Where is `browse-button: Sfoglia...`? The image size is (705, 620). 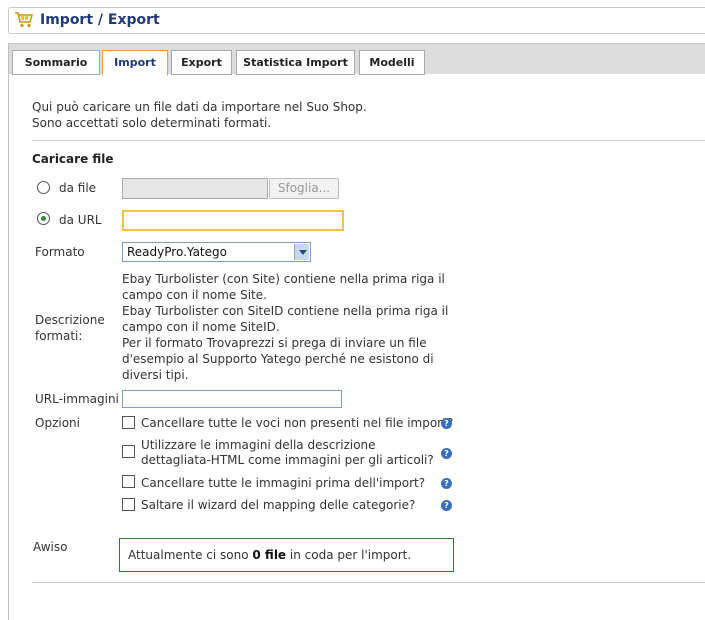
browse-button: Sfoglia... is located at coordinates (304, 188).